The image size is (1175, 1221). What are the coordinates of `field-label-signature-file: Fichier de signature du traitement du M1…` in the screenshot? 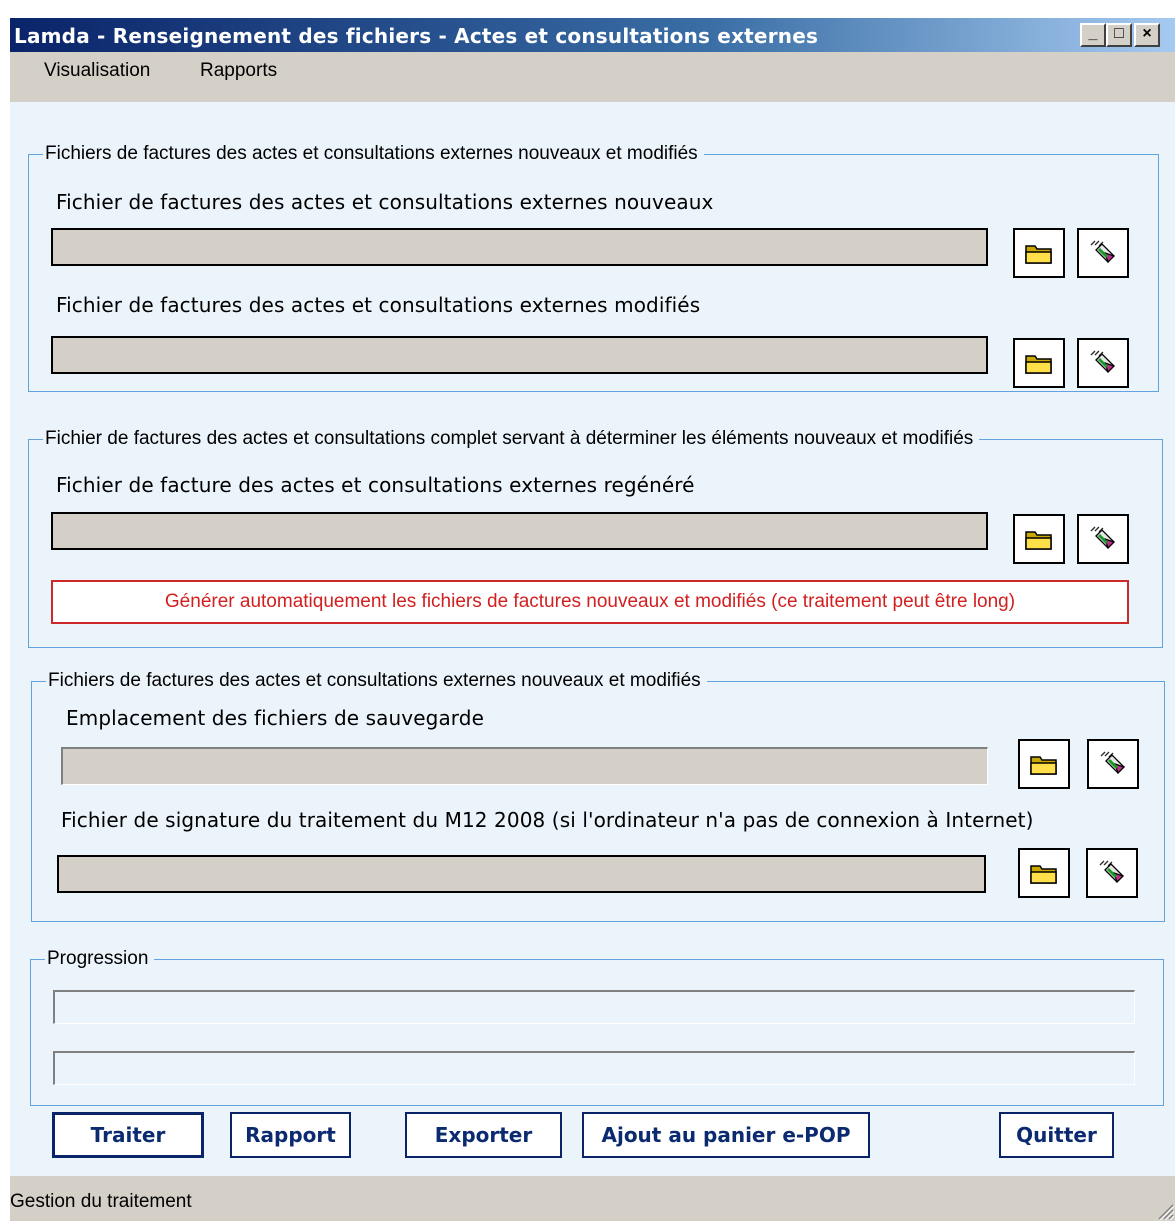 It's located at (547, 820).